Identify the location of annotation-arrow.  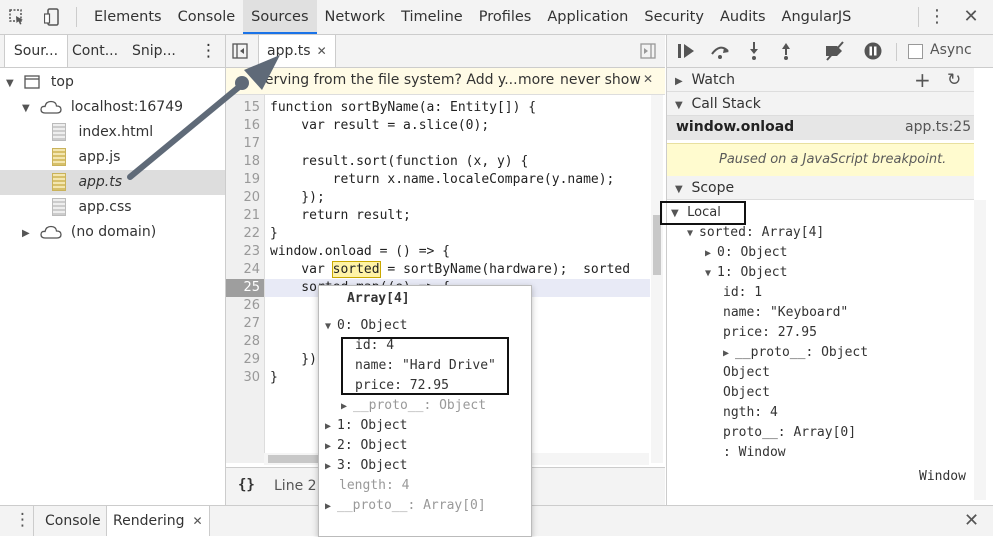
(203, 117).